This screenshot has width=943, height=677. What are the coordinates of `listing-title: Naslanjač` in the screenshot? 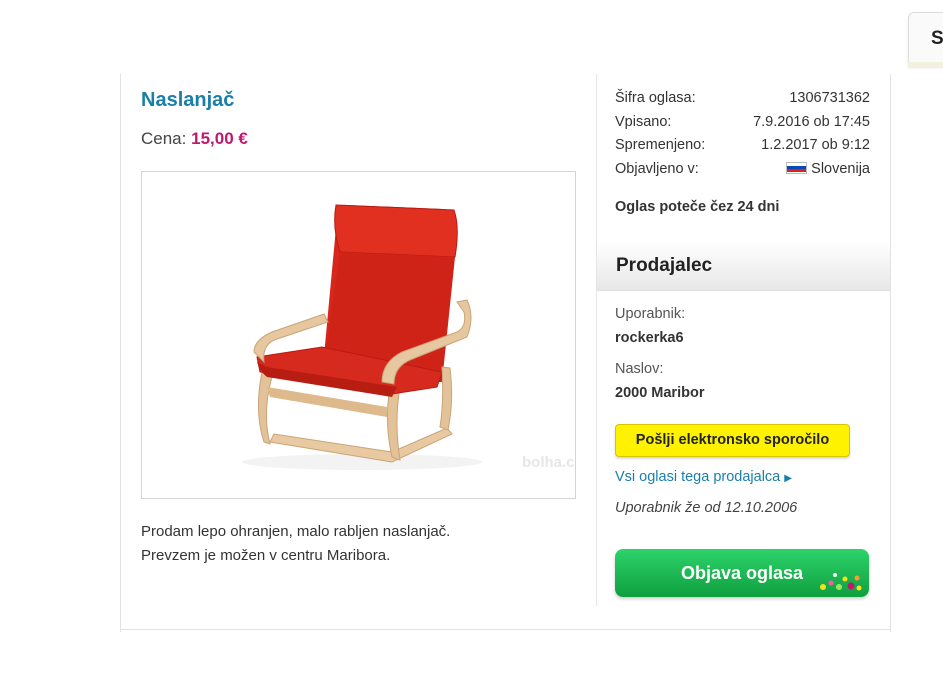 It's located at (188, 100).